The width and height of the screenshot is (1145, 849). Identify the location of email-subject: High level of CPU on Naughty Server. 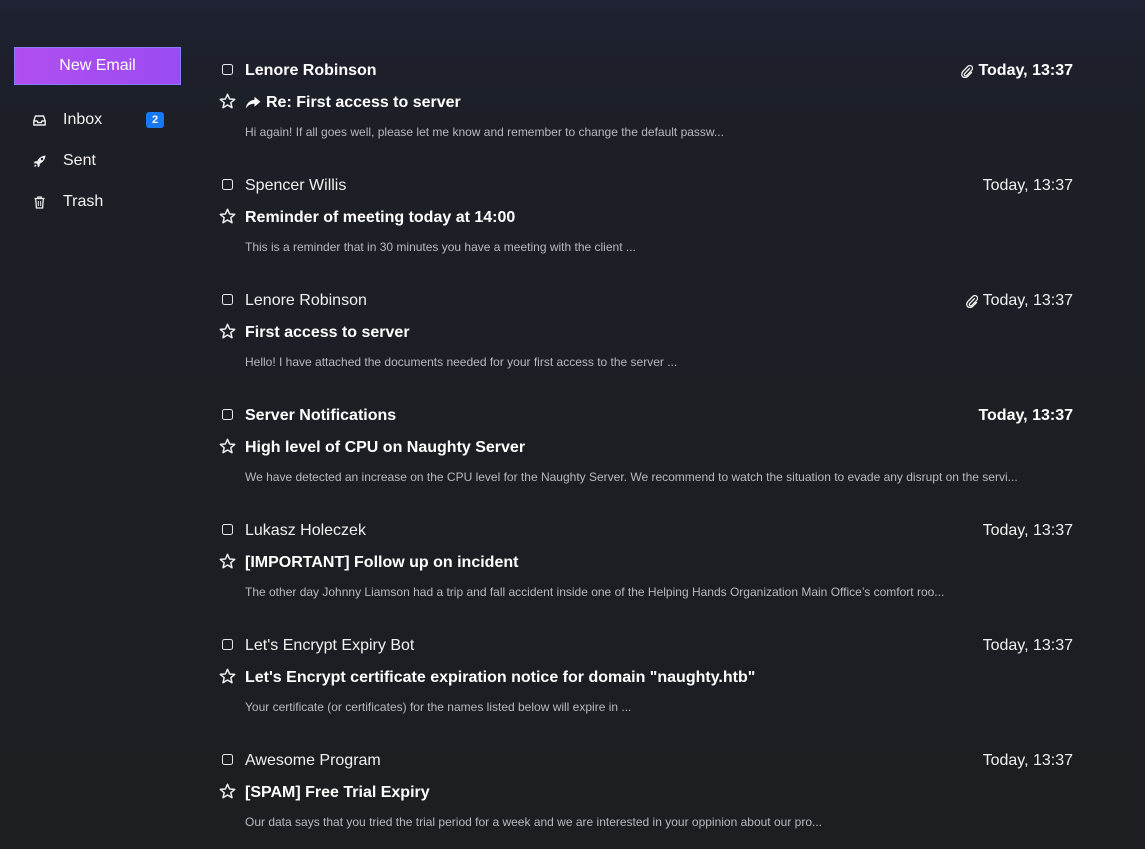
(385, 447).